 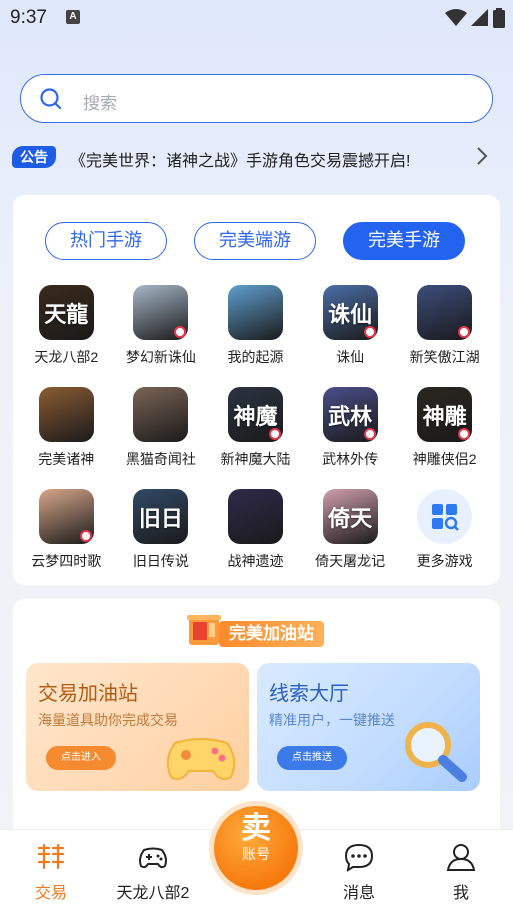 I want to click on bottom-tab-bar: 交易 天龙八部2 卖 账号 消息 我, so click(x=256, y=859).